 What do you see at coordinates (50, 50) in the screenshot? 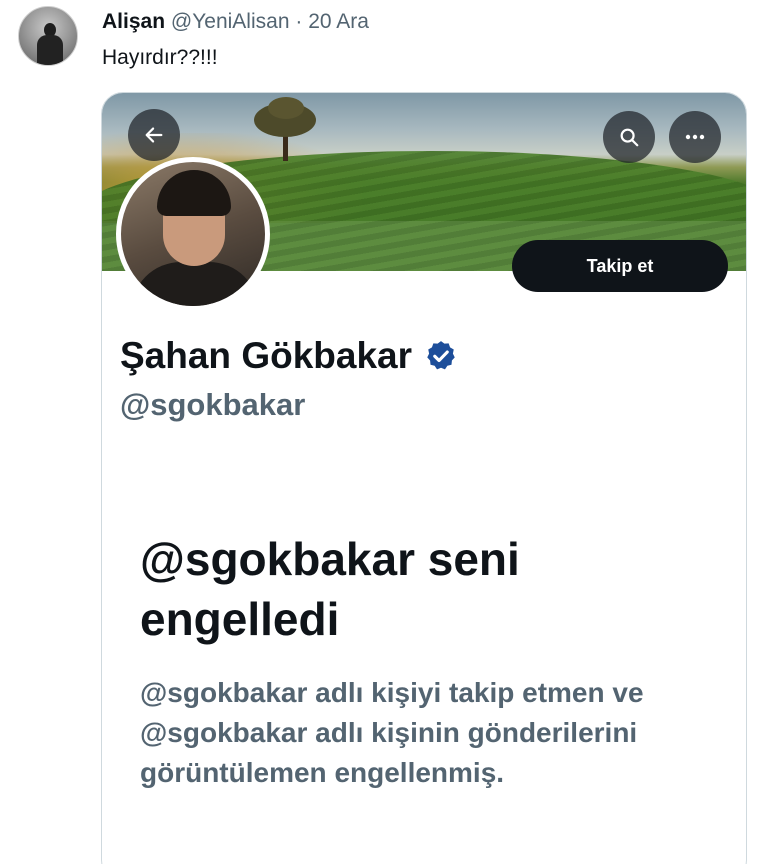
I see `avatar-figure-body` at bounding box center [50, 50].